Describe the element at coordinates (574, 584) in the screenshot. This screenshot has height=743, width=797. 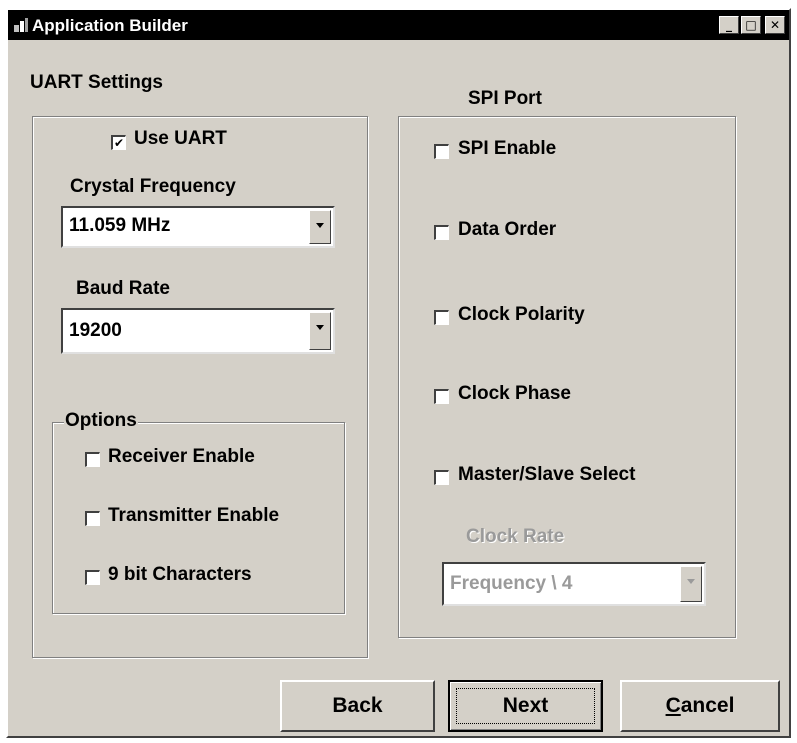
I see `clock-rate-dropdown: Frequency \ 4` at that location.